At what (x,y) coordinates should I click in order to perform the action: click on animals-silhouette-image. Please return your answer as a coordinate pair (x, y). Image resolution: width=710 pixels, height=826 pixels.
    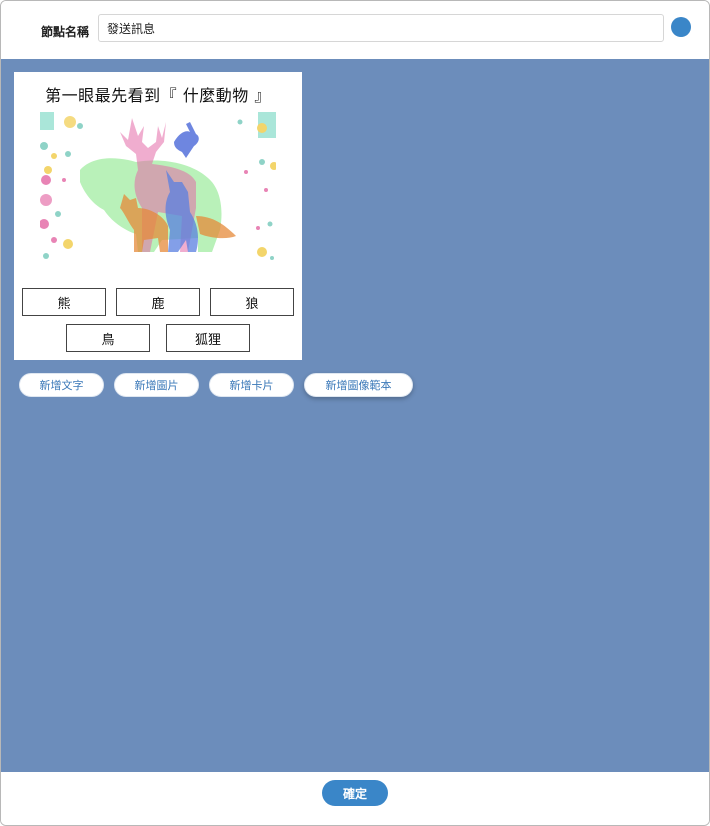
    Looking at the image, I should click on (158, 187).